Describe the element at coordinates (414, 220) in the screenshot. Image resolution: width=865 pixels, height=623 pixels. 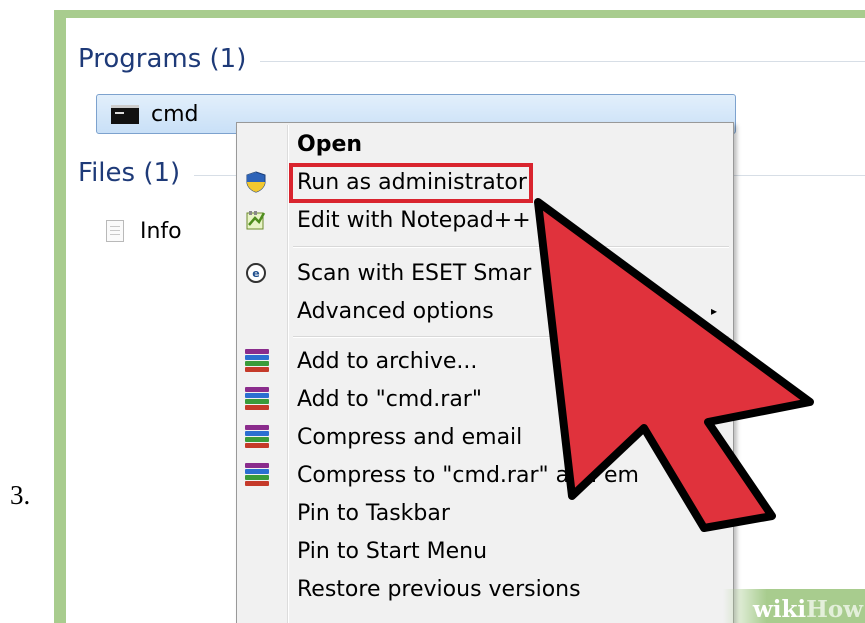
I see `menu-item-label: Edit with Notepad++` at that location.